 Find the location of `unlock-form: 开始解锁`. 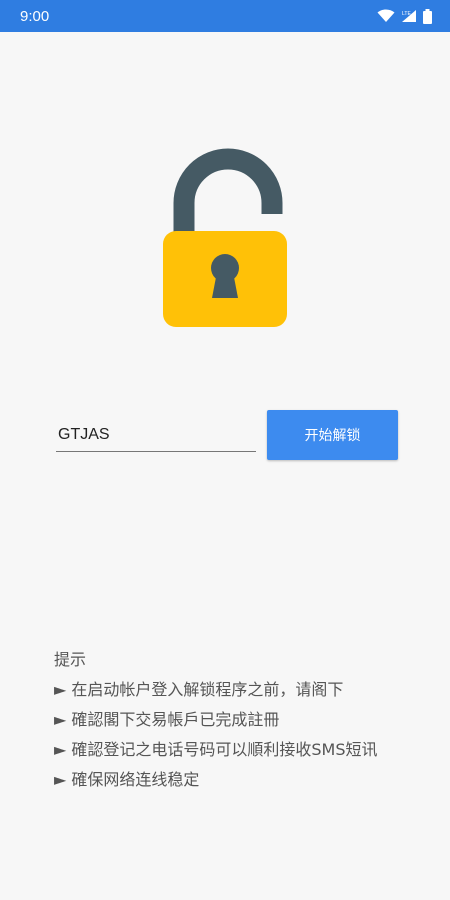

unlock-form: 开始解锁 is located at coordinates (227, 435).